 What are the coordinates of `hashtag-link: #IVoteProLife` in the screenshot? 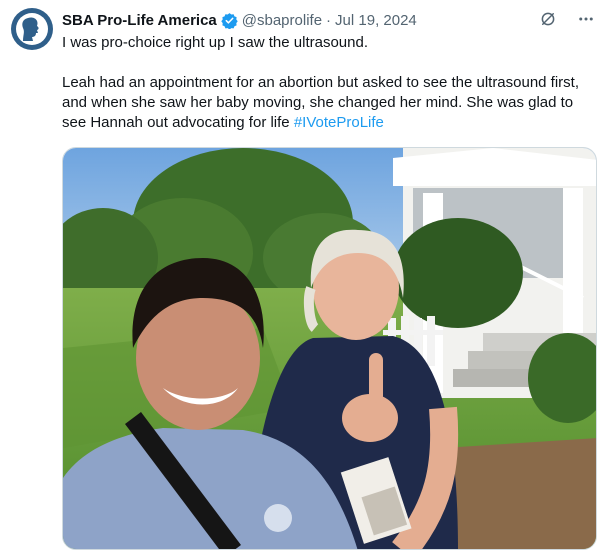 It's located at (339, 122).